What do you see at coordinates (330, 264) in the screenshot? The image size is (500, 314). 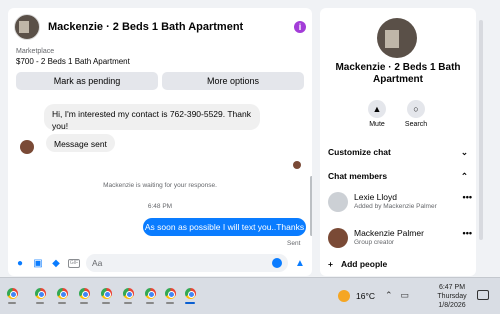 I see `add-person-icon: +` at bounding box center [330, 264].